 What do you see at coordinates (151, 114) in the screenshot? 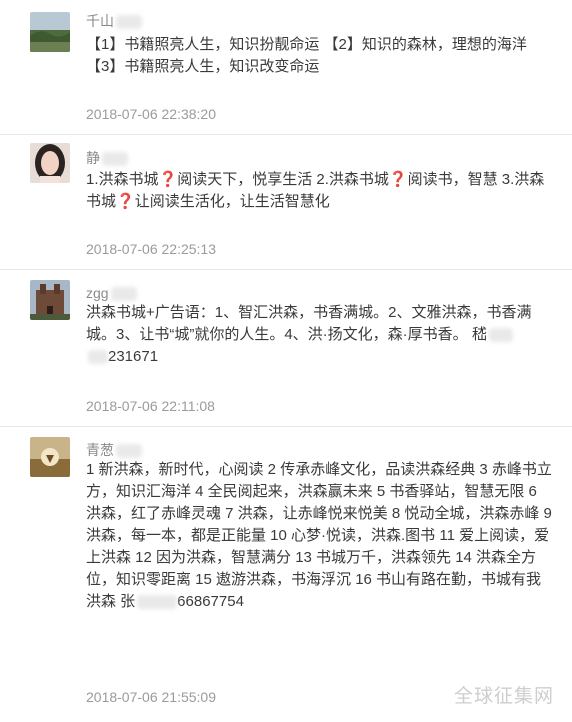
I see `comment-time: 2018-07-06 22:38:20` at bounding box center [151, 114].